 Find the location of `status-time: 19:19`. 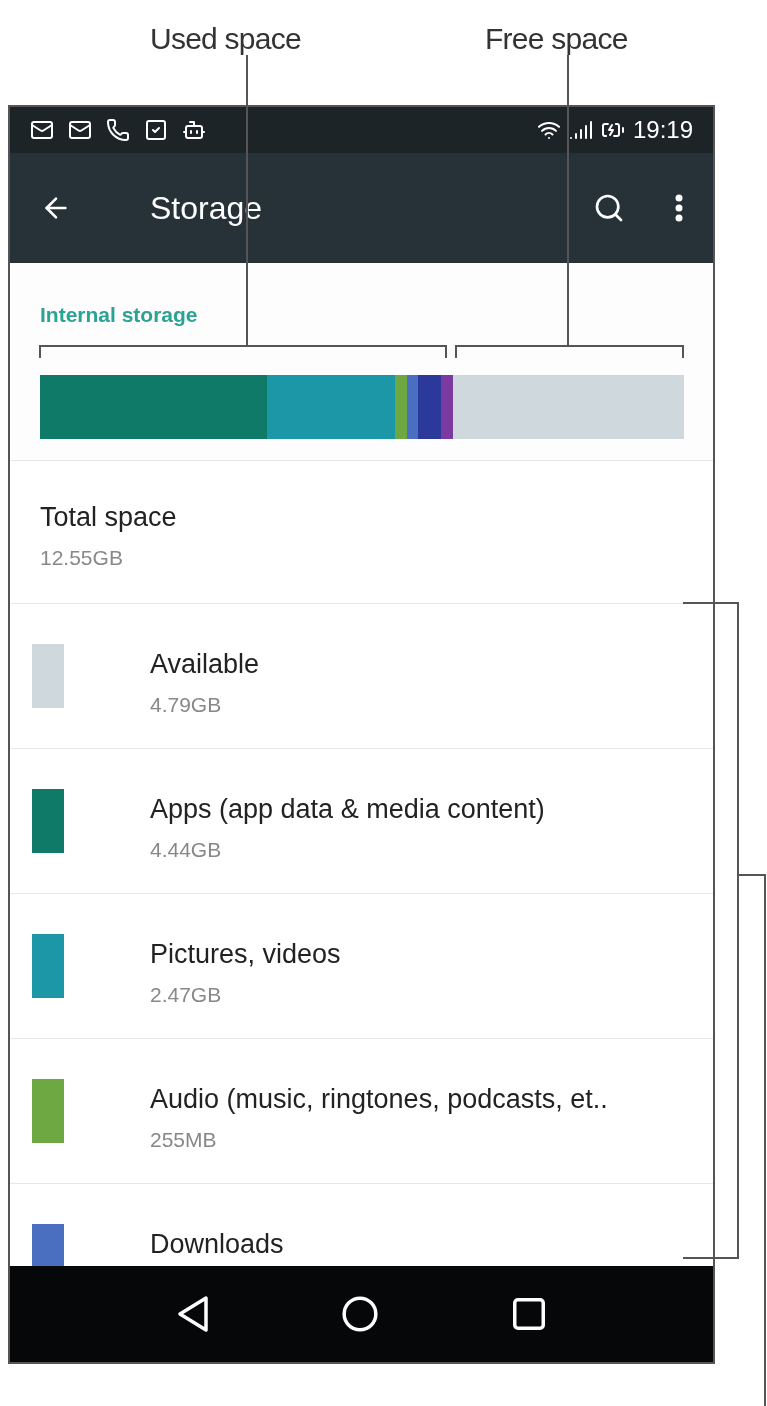

status-time: 19:19 is located at coordinates (662, 130).